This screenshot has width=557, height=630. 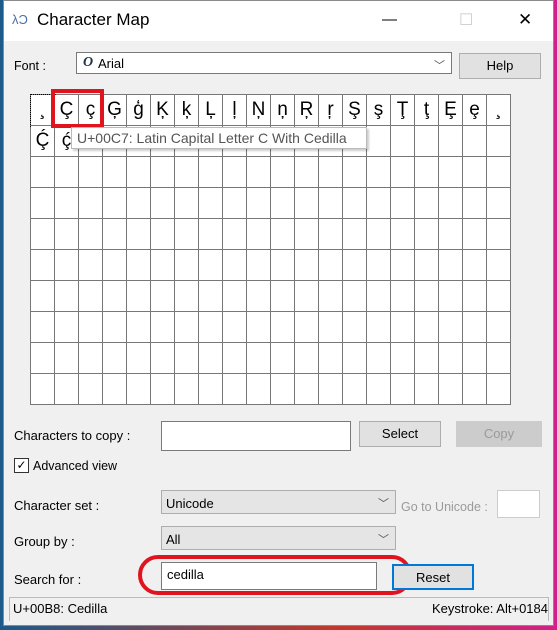 What do you see at coordinates (400, 434) in the screenshot?
I see `select-button: Select` at bounding box center [400, 434].